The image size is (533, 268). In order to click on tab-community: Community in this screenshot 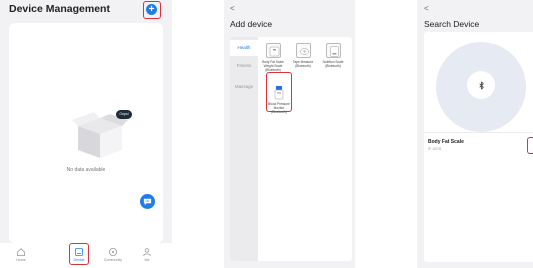, I will do `click(113, 254)`.